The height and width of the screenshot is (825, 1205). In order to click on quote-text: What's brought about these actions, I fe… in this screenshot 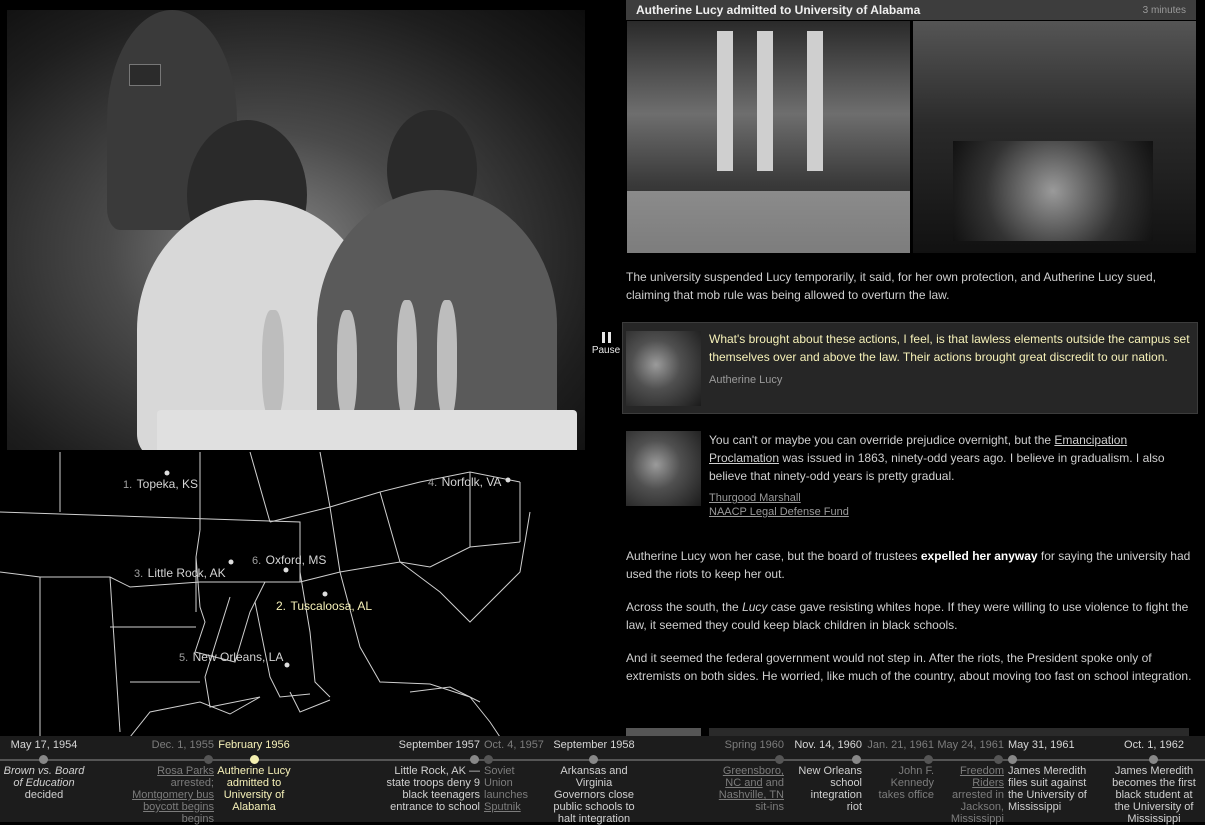, I will do `click(949, 348)`.